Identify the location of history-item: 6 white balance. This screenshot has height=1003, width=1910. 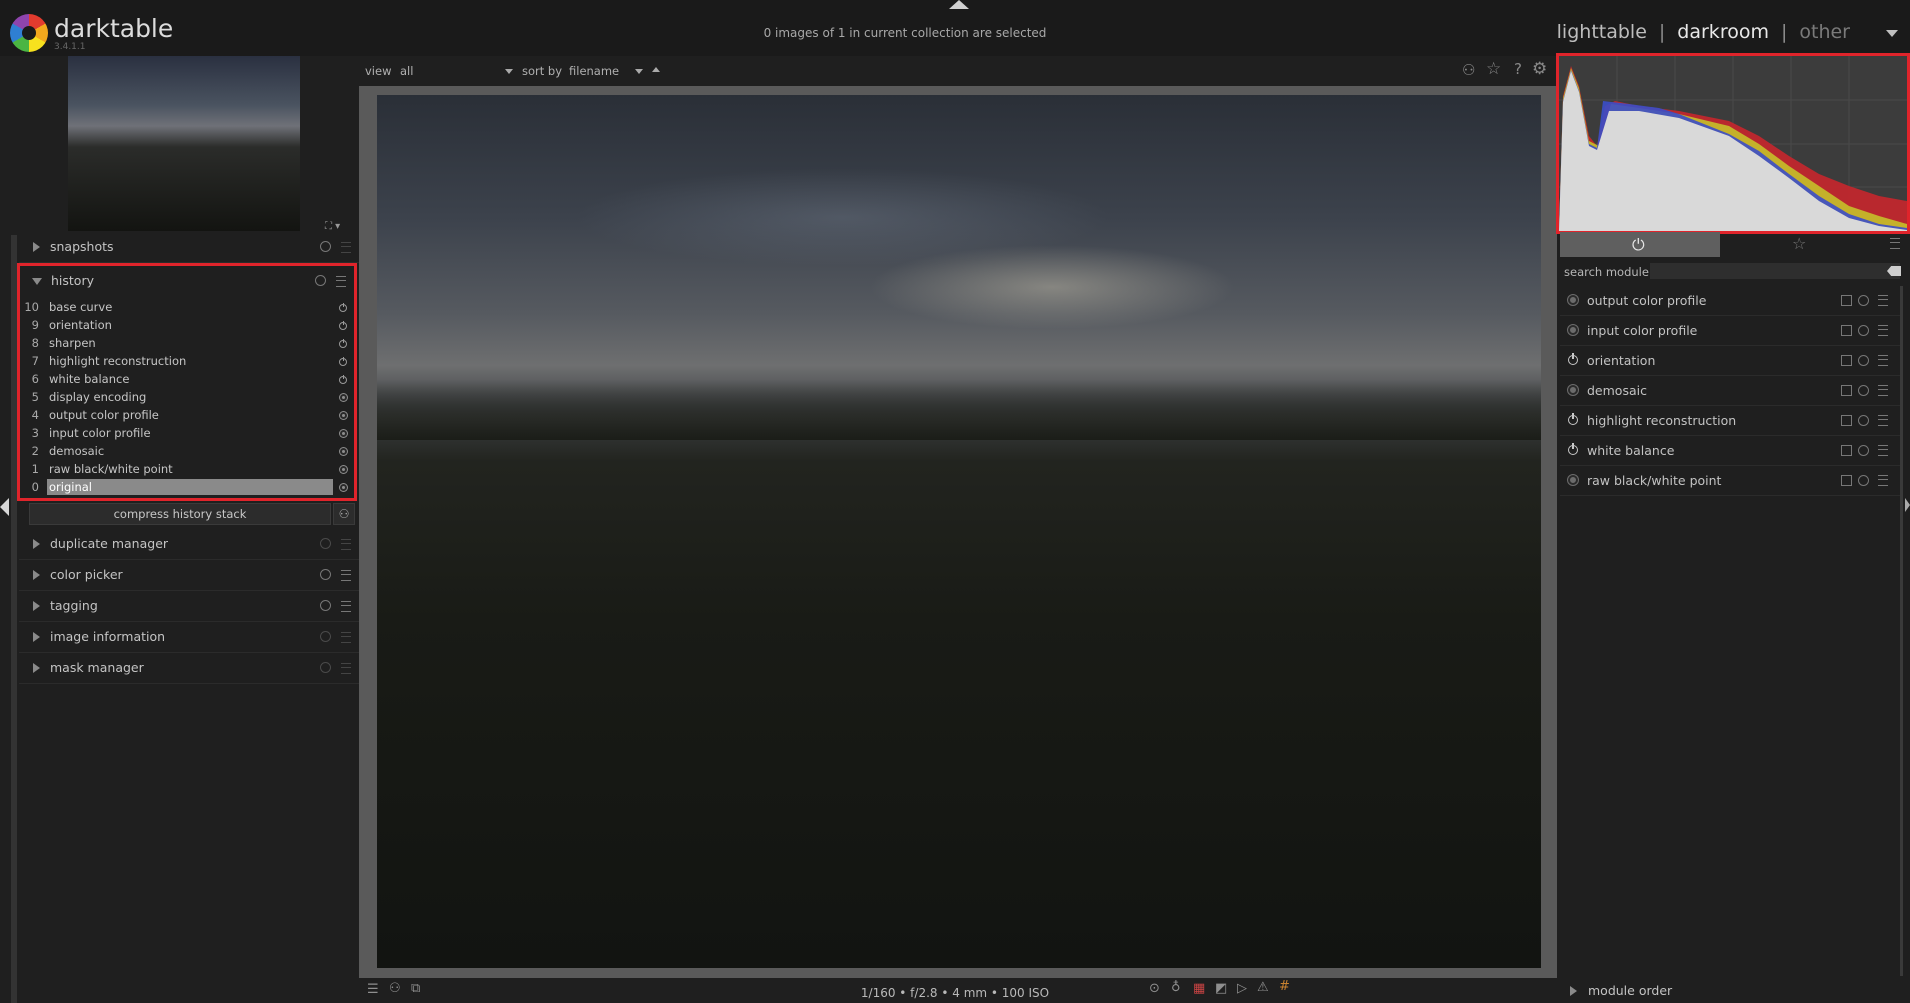
(187, 380).